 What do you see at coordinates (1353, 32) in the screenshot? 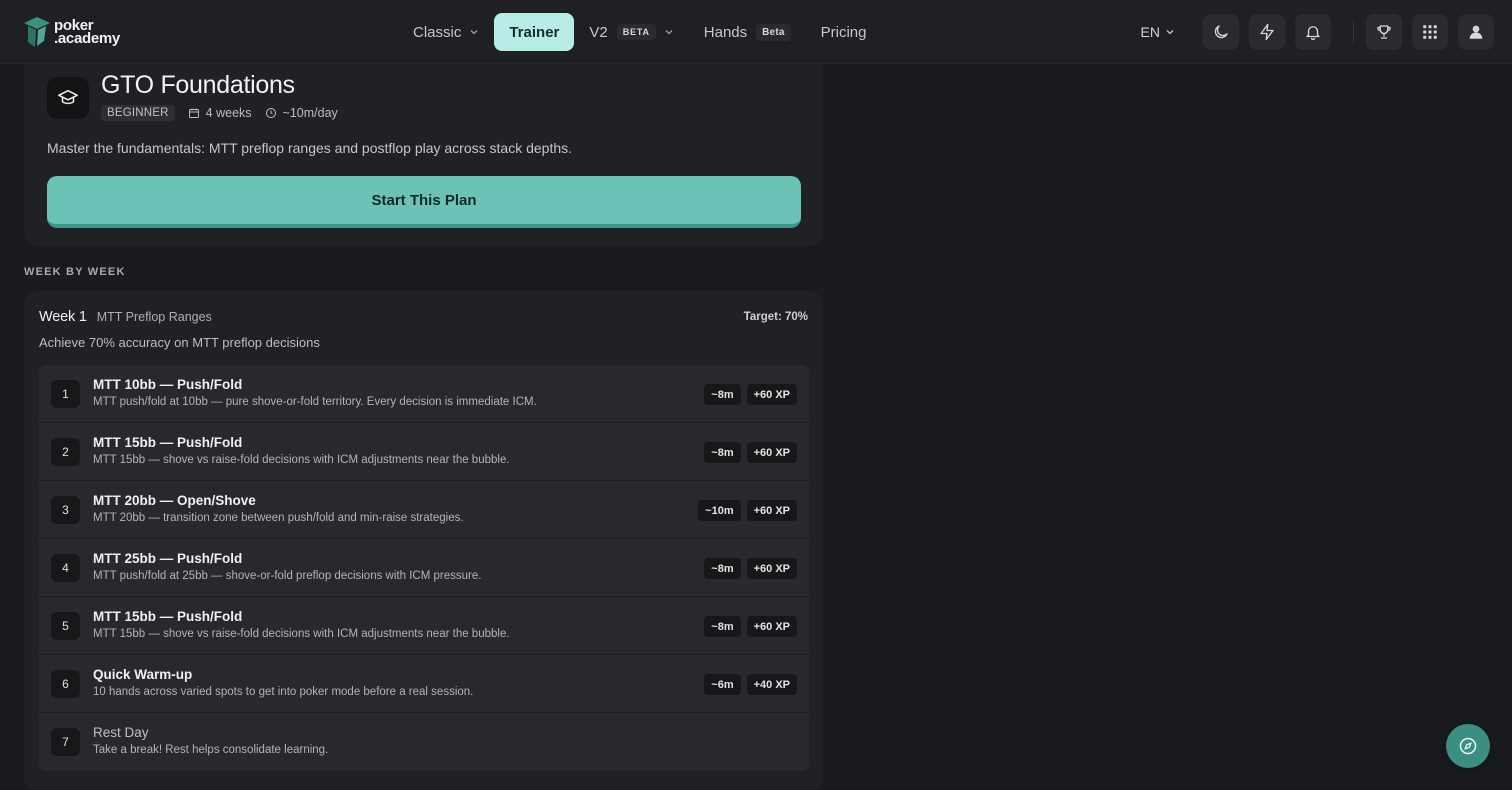
I see `toolbar-divider` at bounding box center [1353, 32].